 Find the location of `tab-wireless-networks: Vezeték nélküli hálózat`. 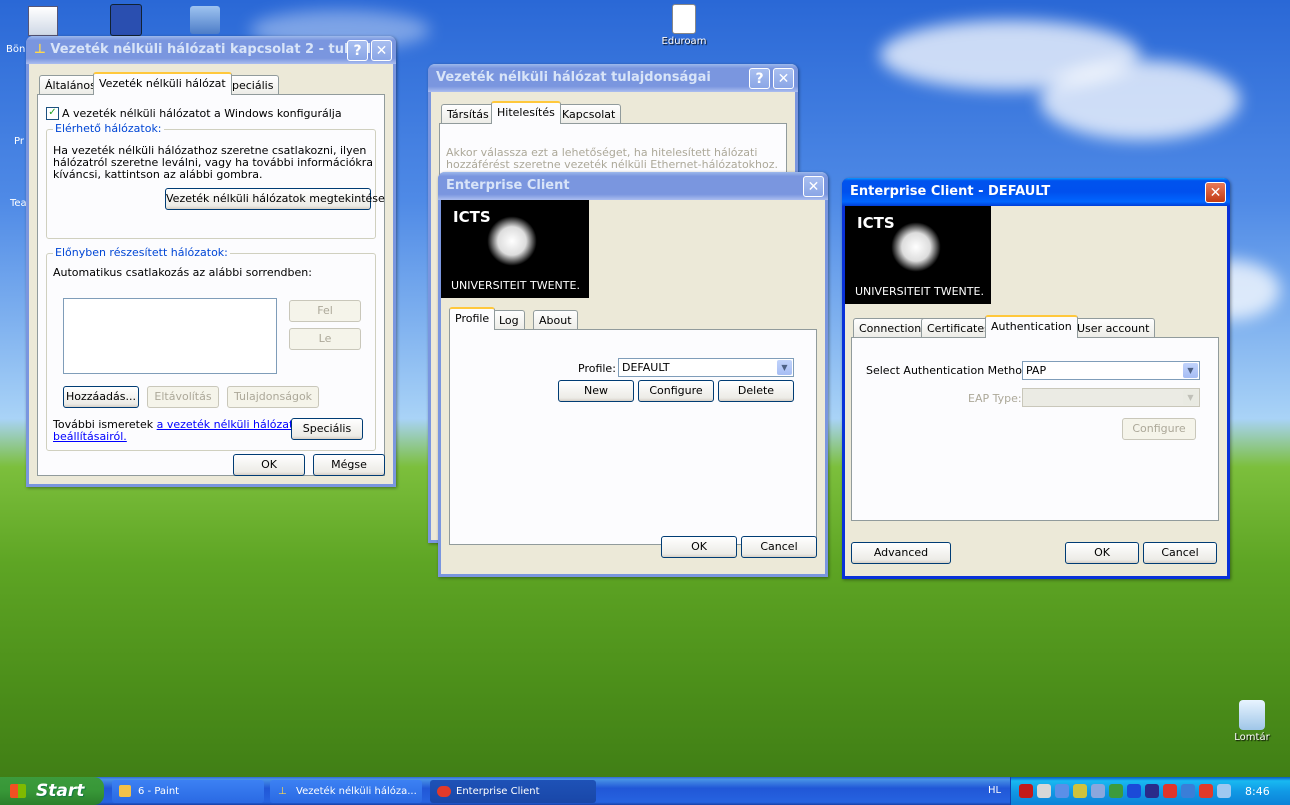

tab-wireless-networks: Vezeték nélküli hálózat is located at coordinates (162, 83).